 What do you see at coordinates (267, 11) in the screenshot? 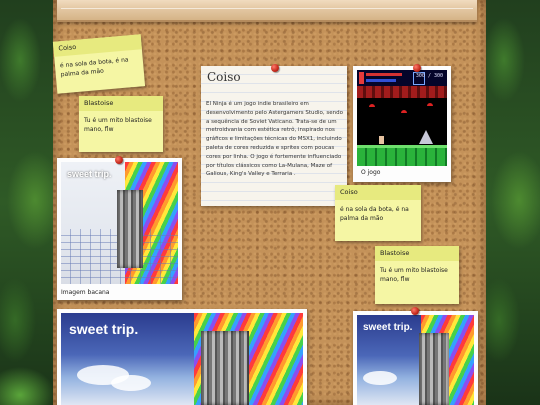
I see `board-header-bar` at bounding box center [267, 11].